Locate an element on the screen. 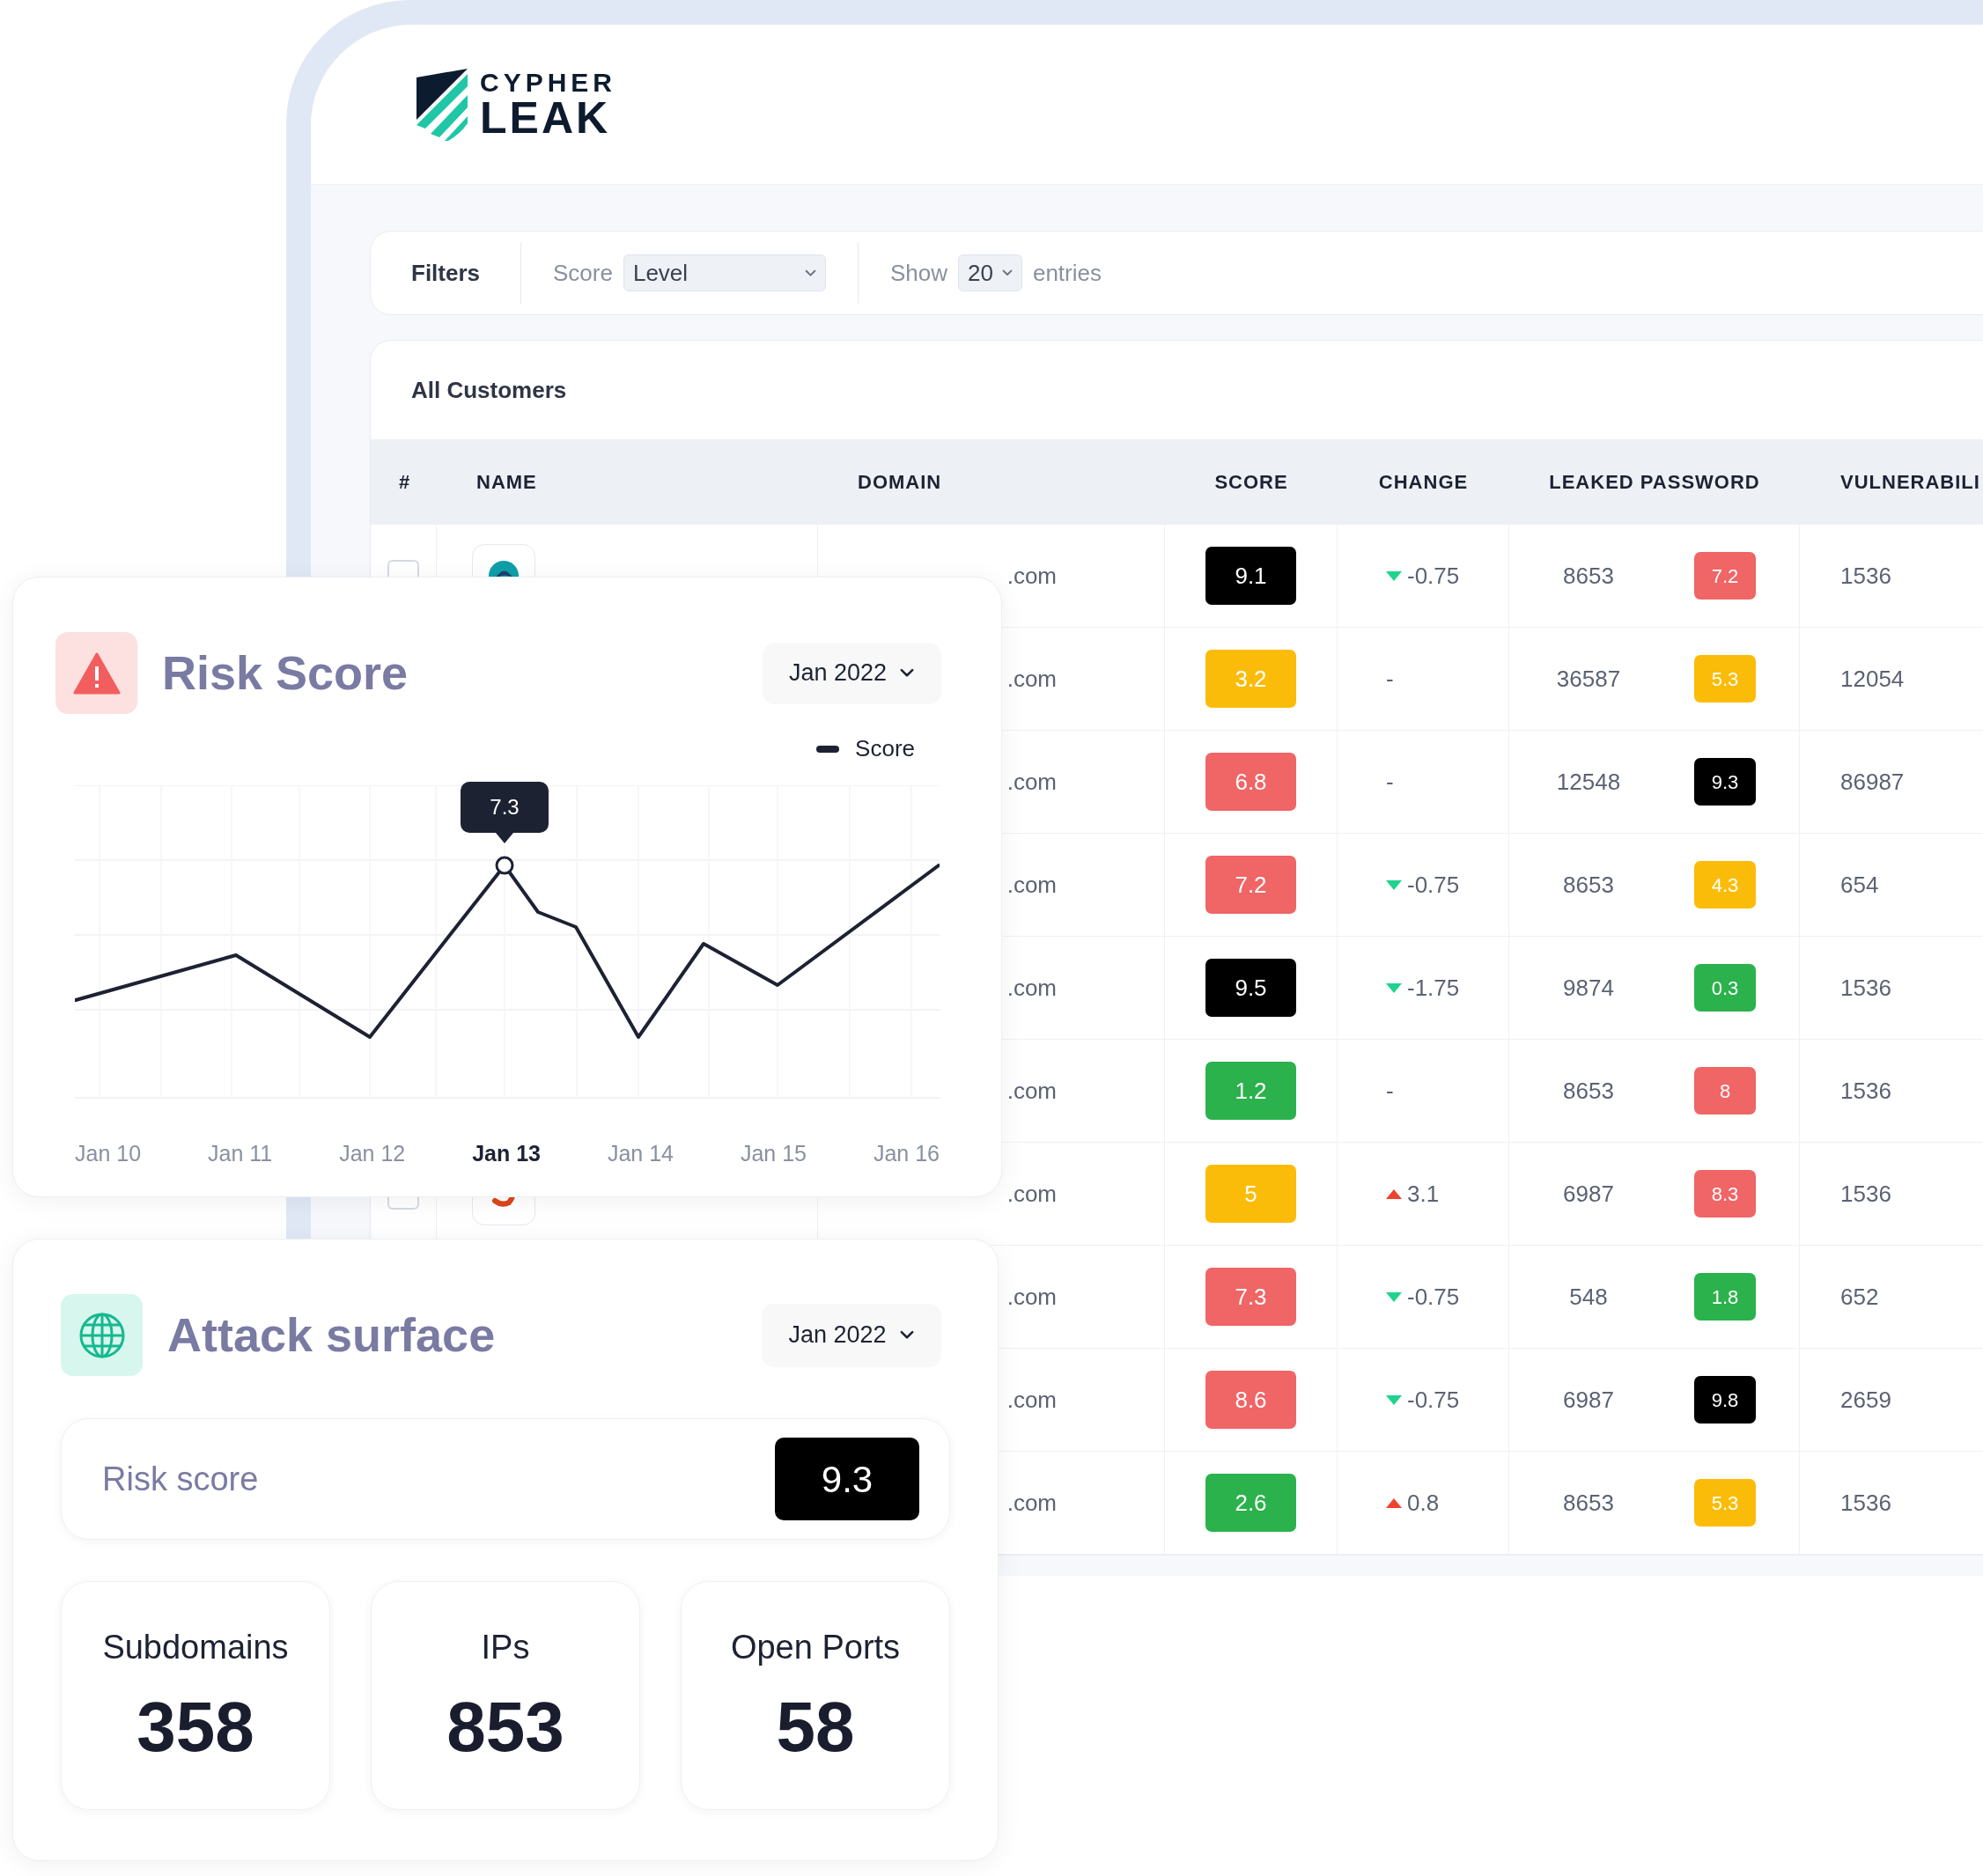 Image resolution: width=1983 pixels, height=1876 pixels. axis-label: Jan 14 is located at coordinates (640, 1154).